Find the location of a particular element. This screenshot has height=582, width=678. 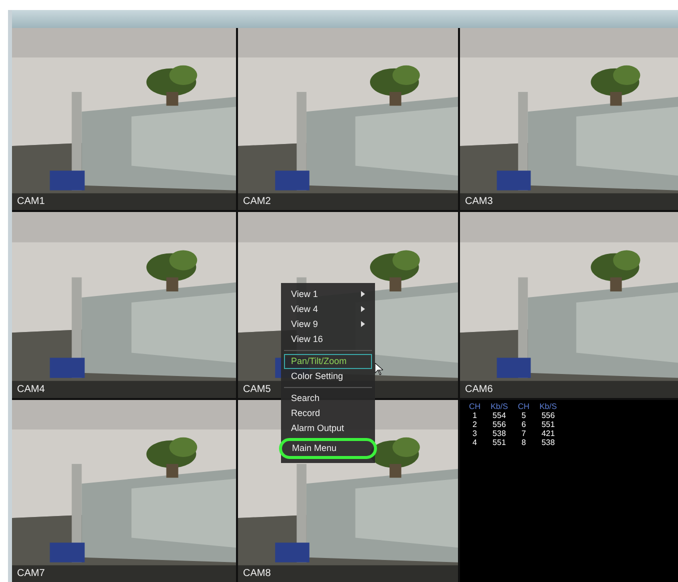

mouse-cursor-icon is located at coordinates (379, 369).